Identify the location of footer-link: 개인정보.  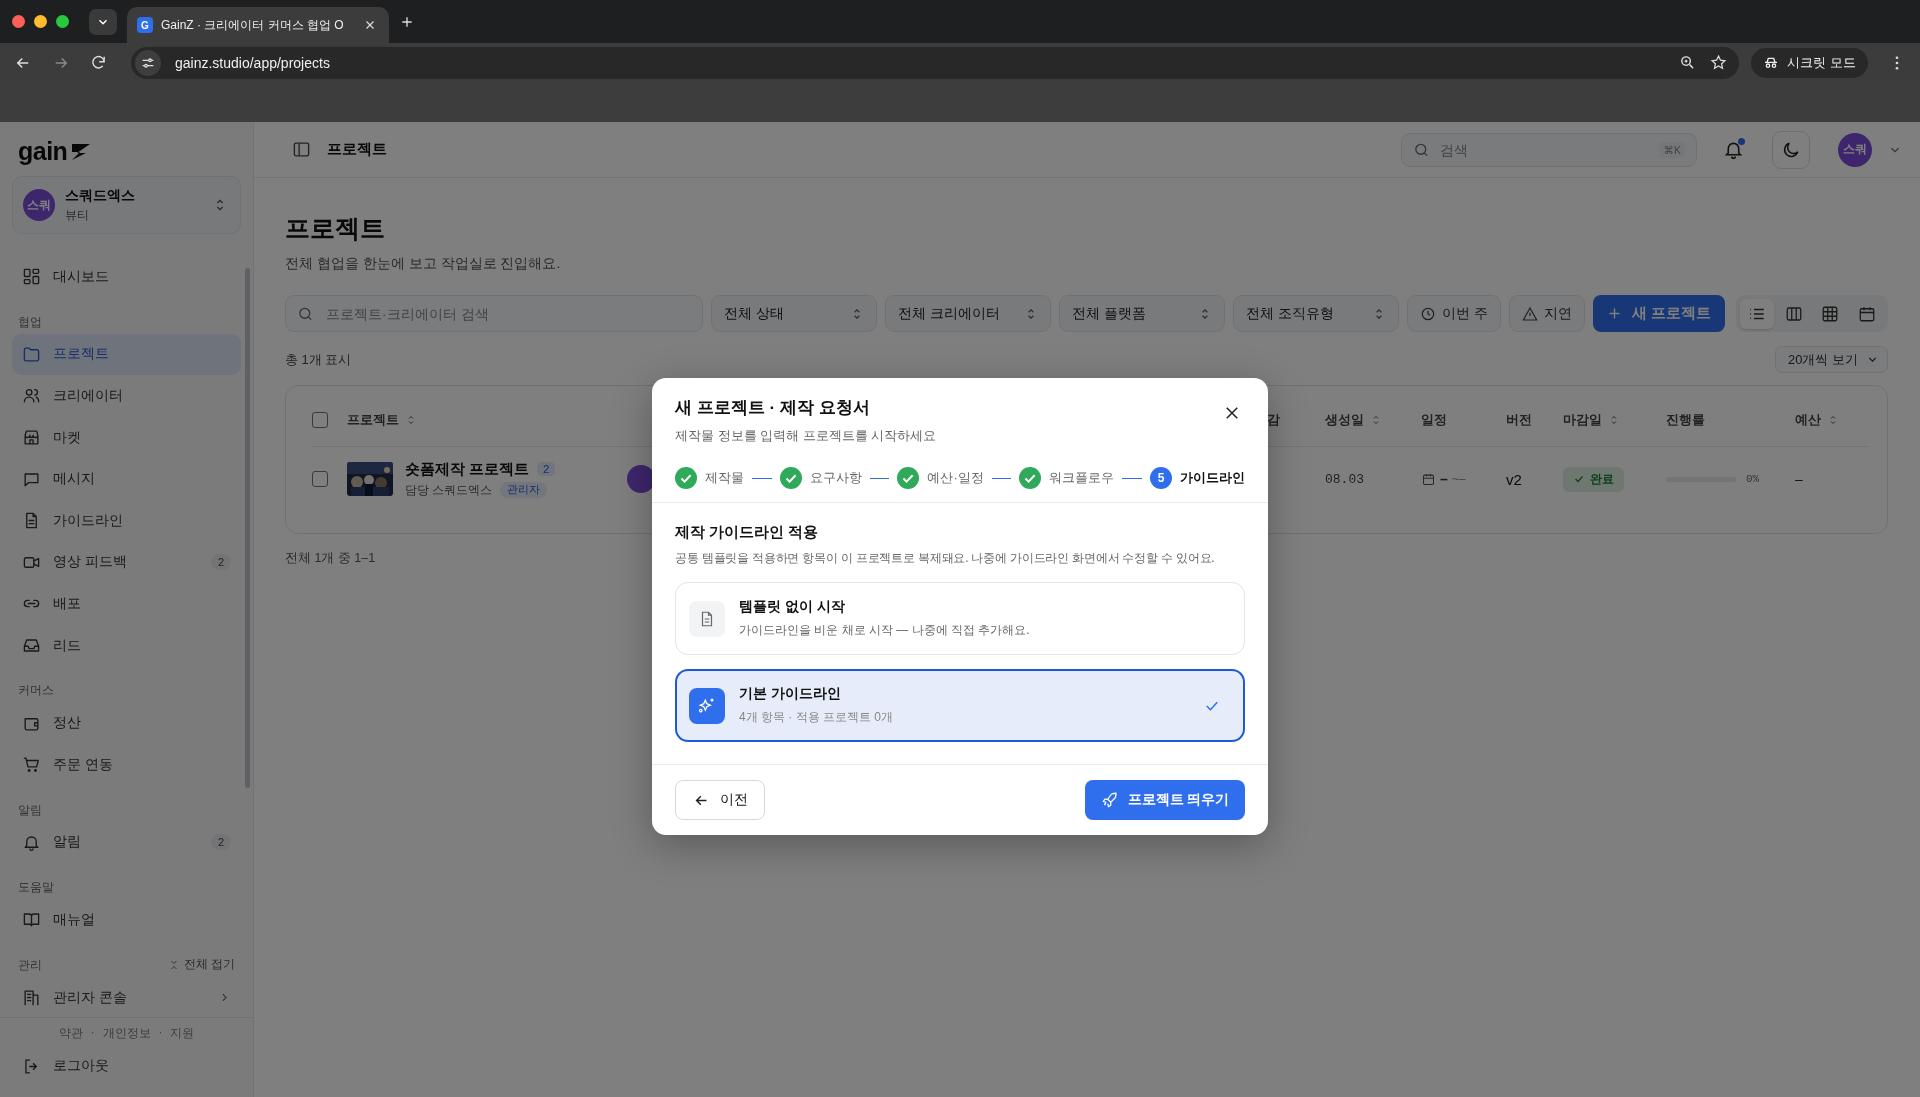
(126, 1034).